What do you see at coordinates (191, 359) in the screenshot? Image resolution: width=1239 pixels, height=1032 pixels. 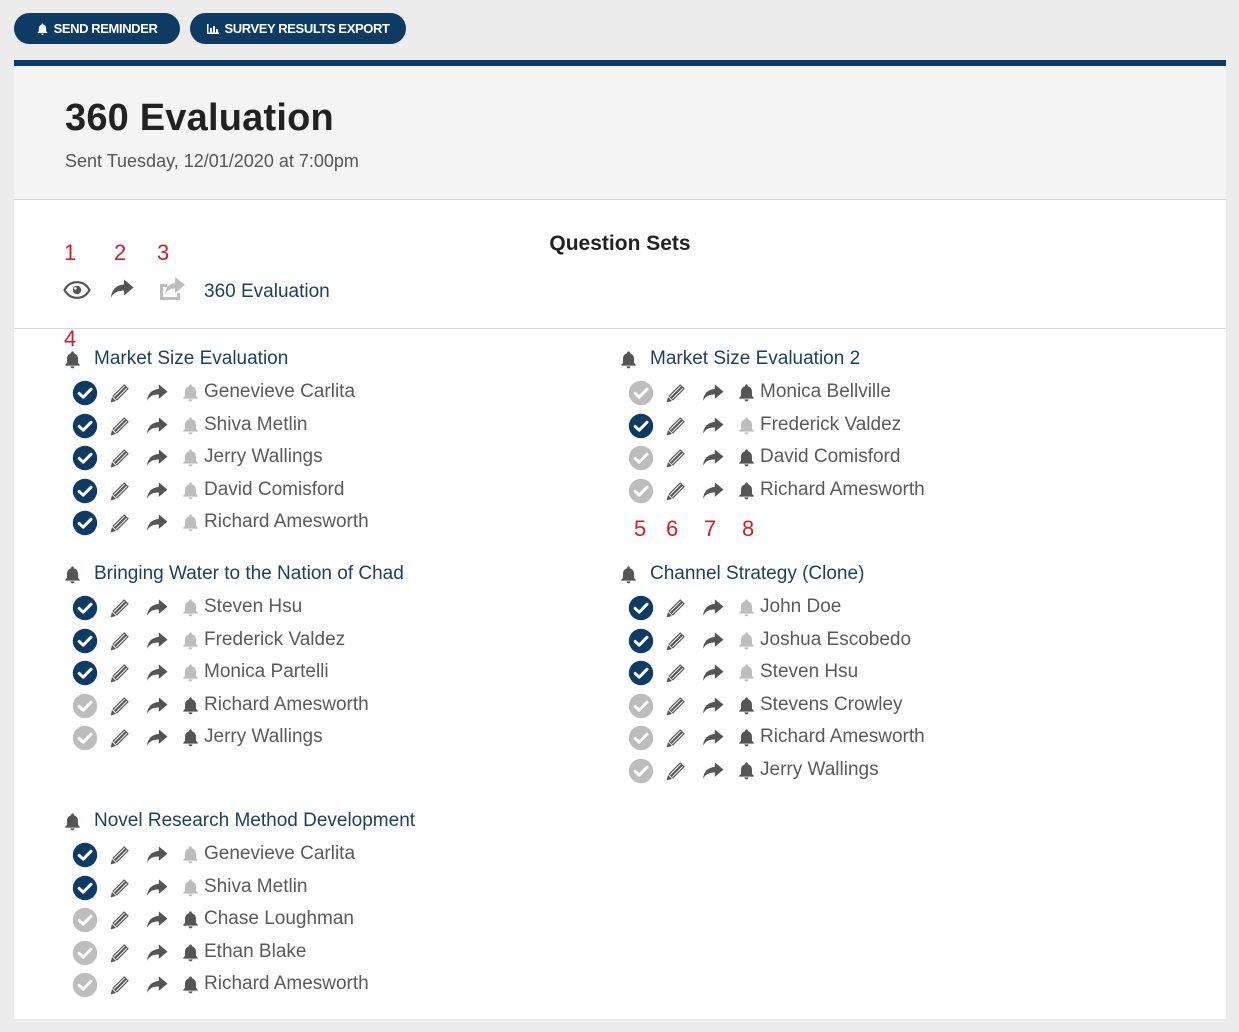 I see `group-title-link: Market Size Evaluation` at bounding box center [191, 359].